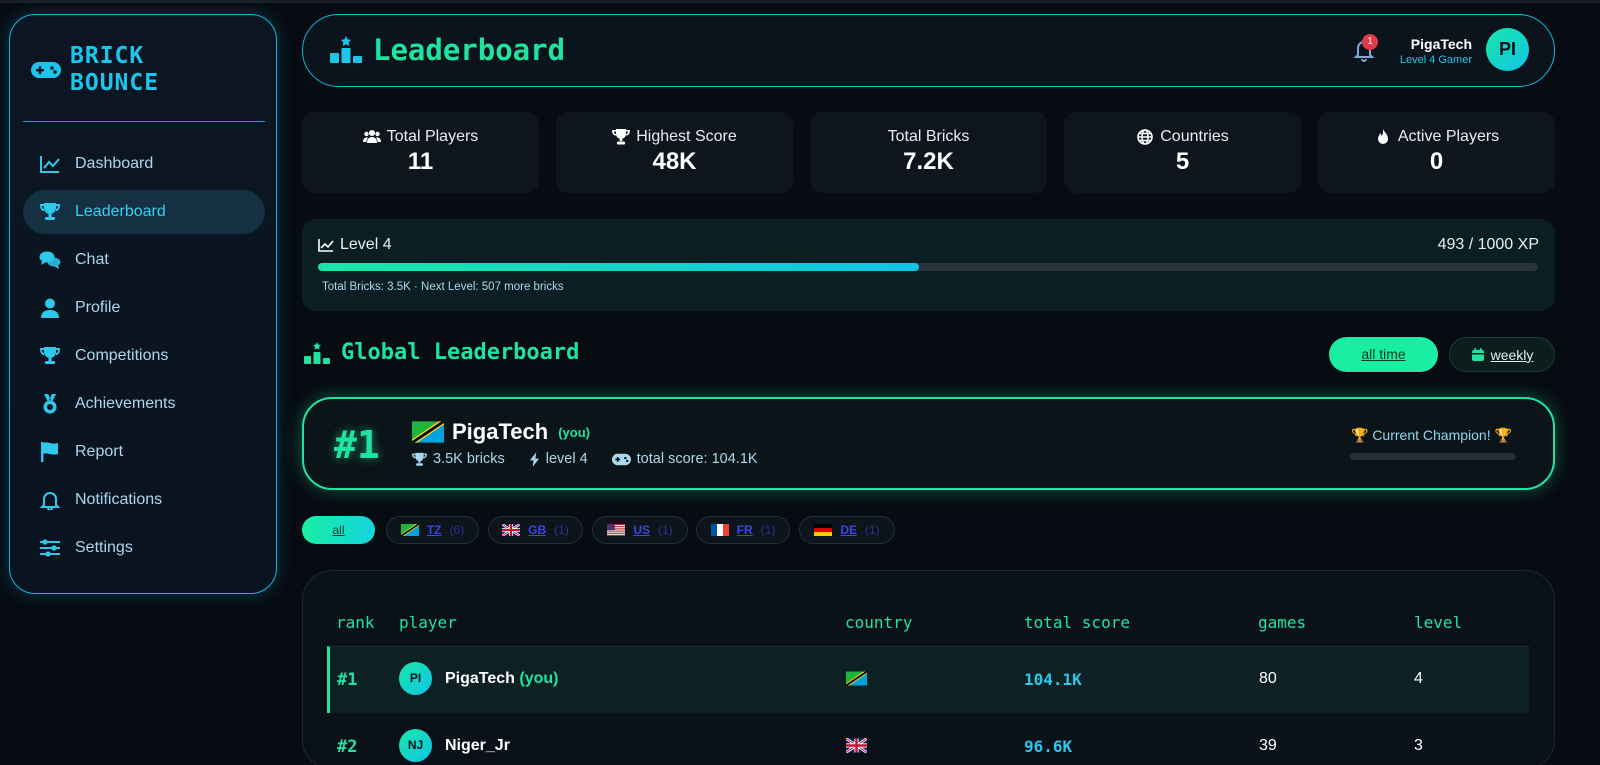  Describe the element at coordinates (928, 161) in the screenshot. I see `stat-value: 7.2K` at that location.